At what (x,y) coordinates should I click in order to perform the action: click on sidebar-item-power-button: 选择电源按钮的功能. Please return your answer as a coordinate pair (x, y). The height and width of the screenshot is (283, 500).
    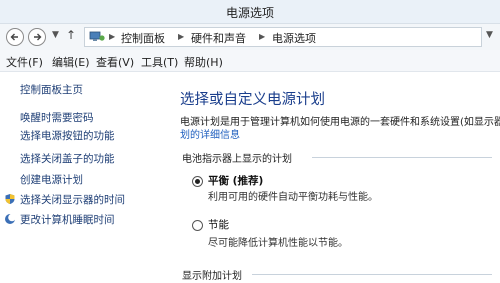
    Looking at the image, I should click on (67, 135).